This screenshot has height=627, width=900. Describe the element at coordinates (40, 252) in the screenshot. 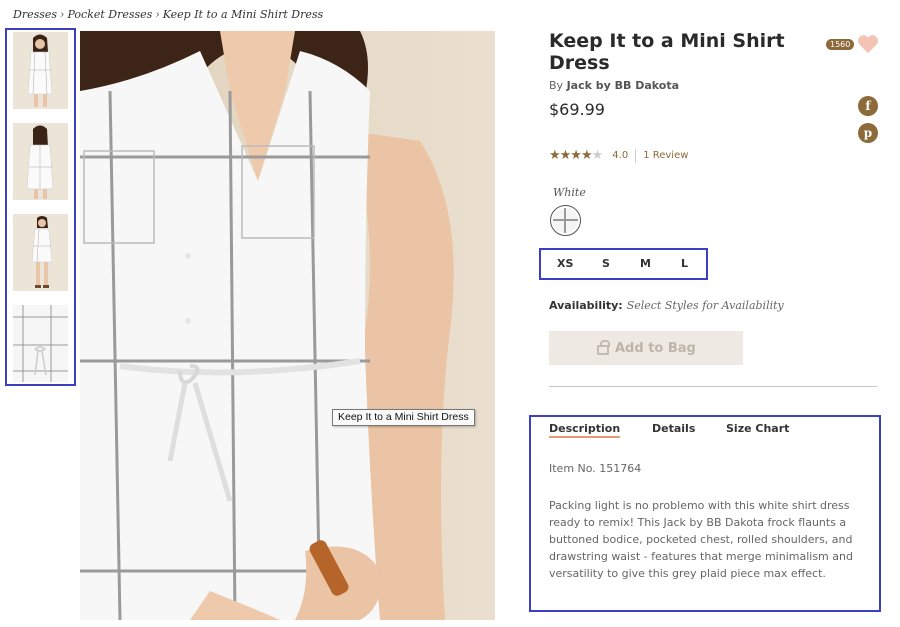

I see `thumbnail-full` at that location.